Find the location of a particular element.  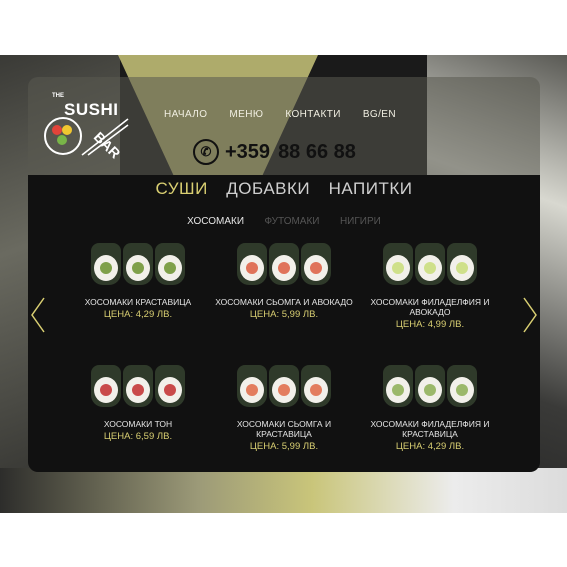

tab-extras: ДОБАВКИ is located at coordinates (268, 188).